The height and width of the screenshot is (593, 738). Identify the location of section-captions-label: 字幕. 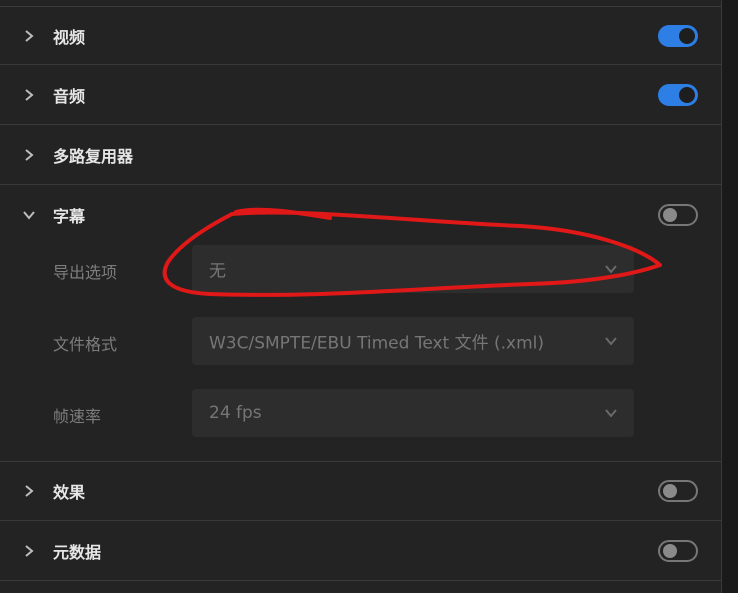
(69, 216).